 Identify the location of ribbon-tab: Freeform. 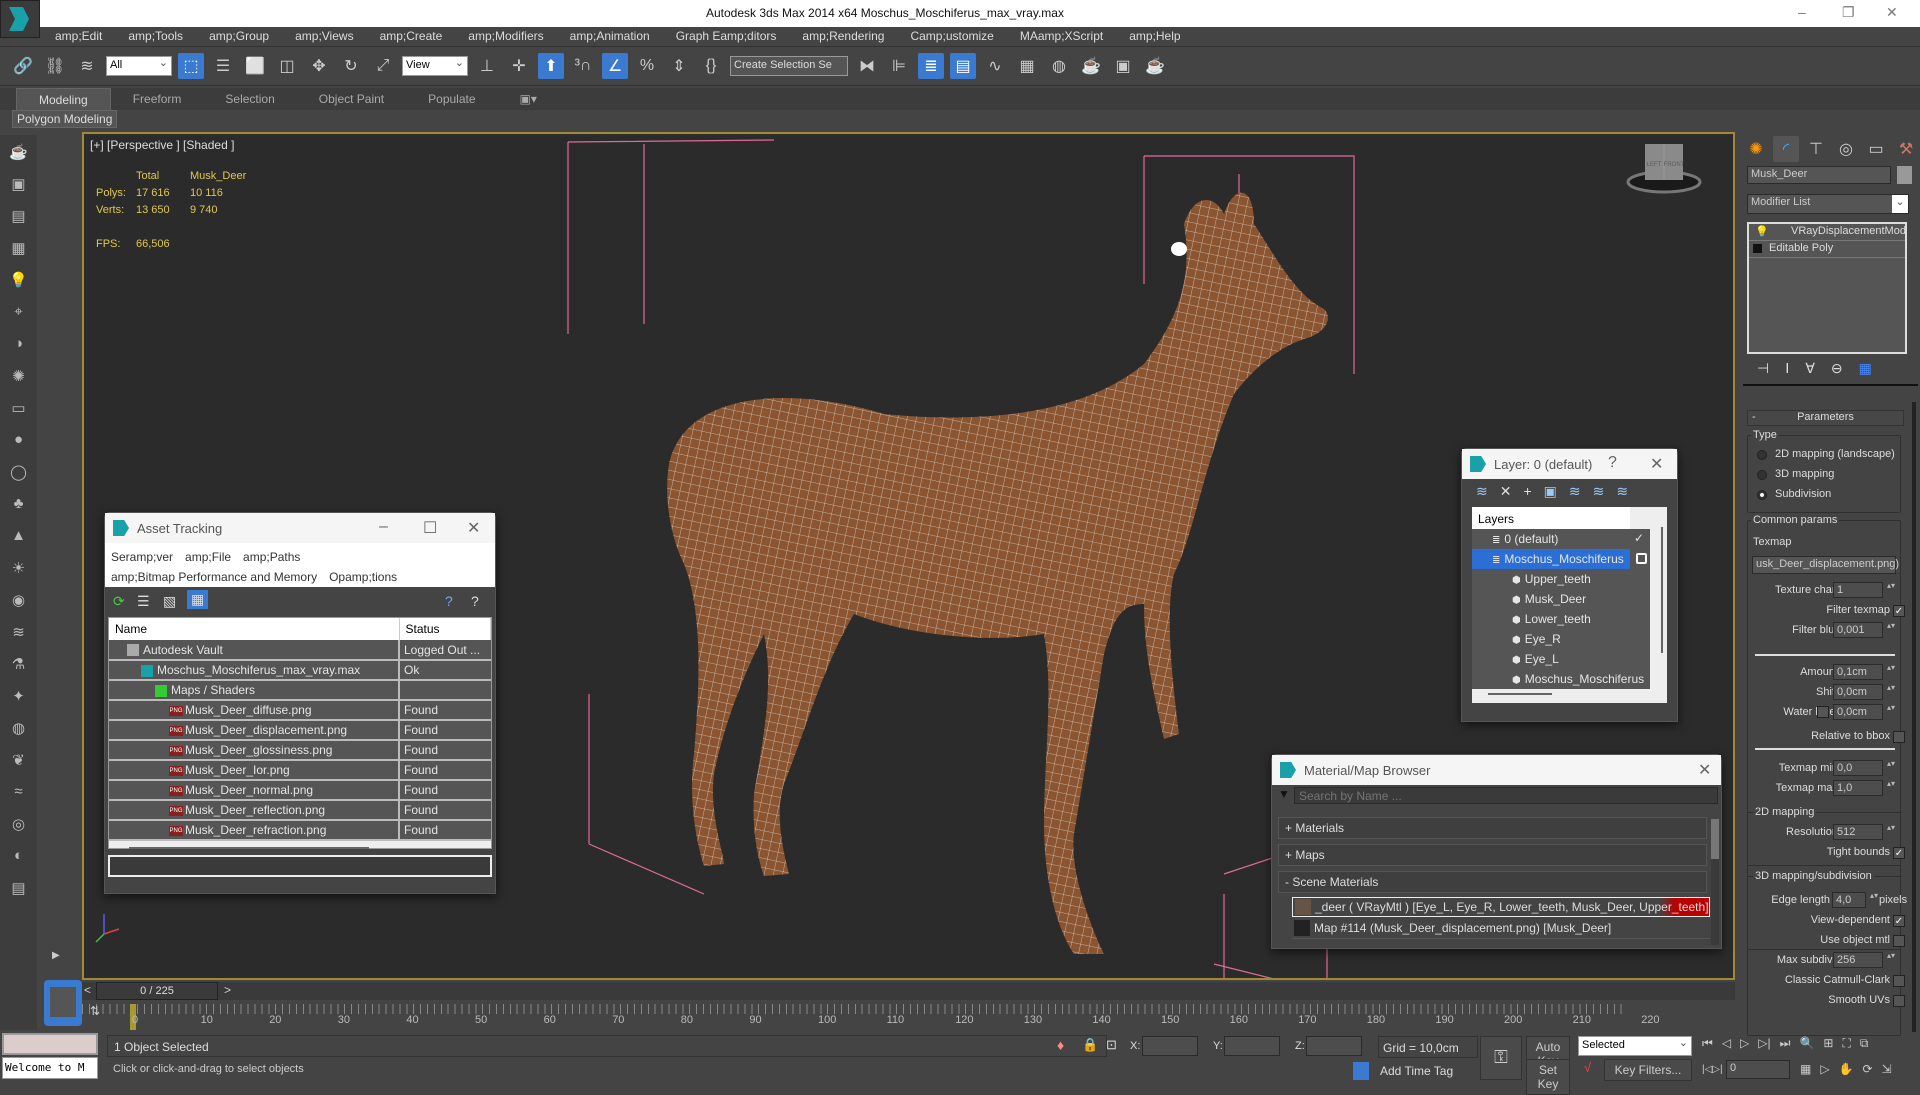
(157, 99).